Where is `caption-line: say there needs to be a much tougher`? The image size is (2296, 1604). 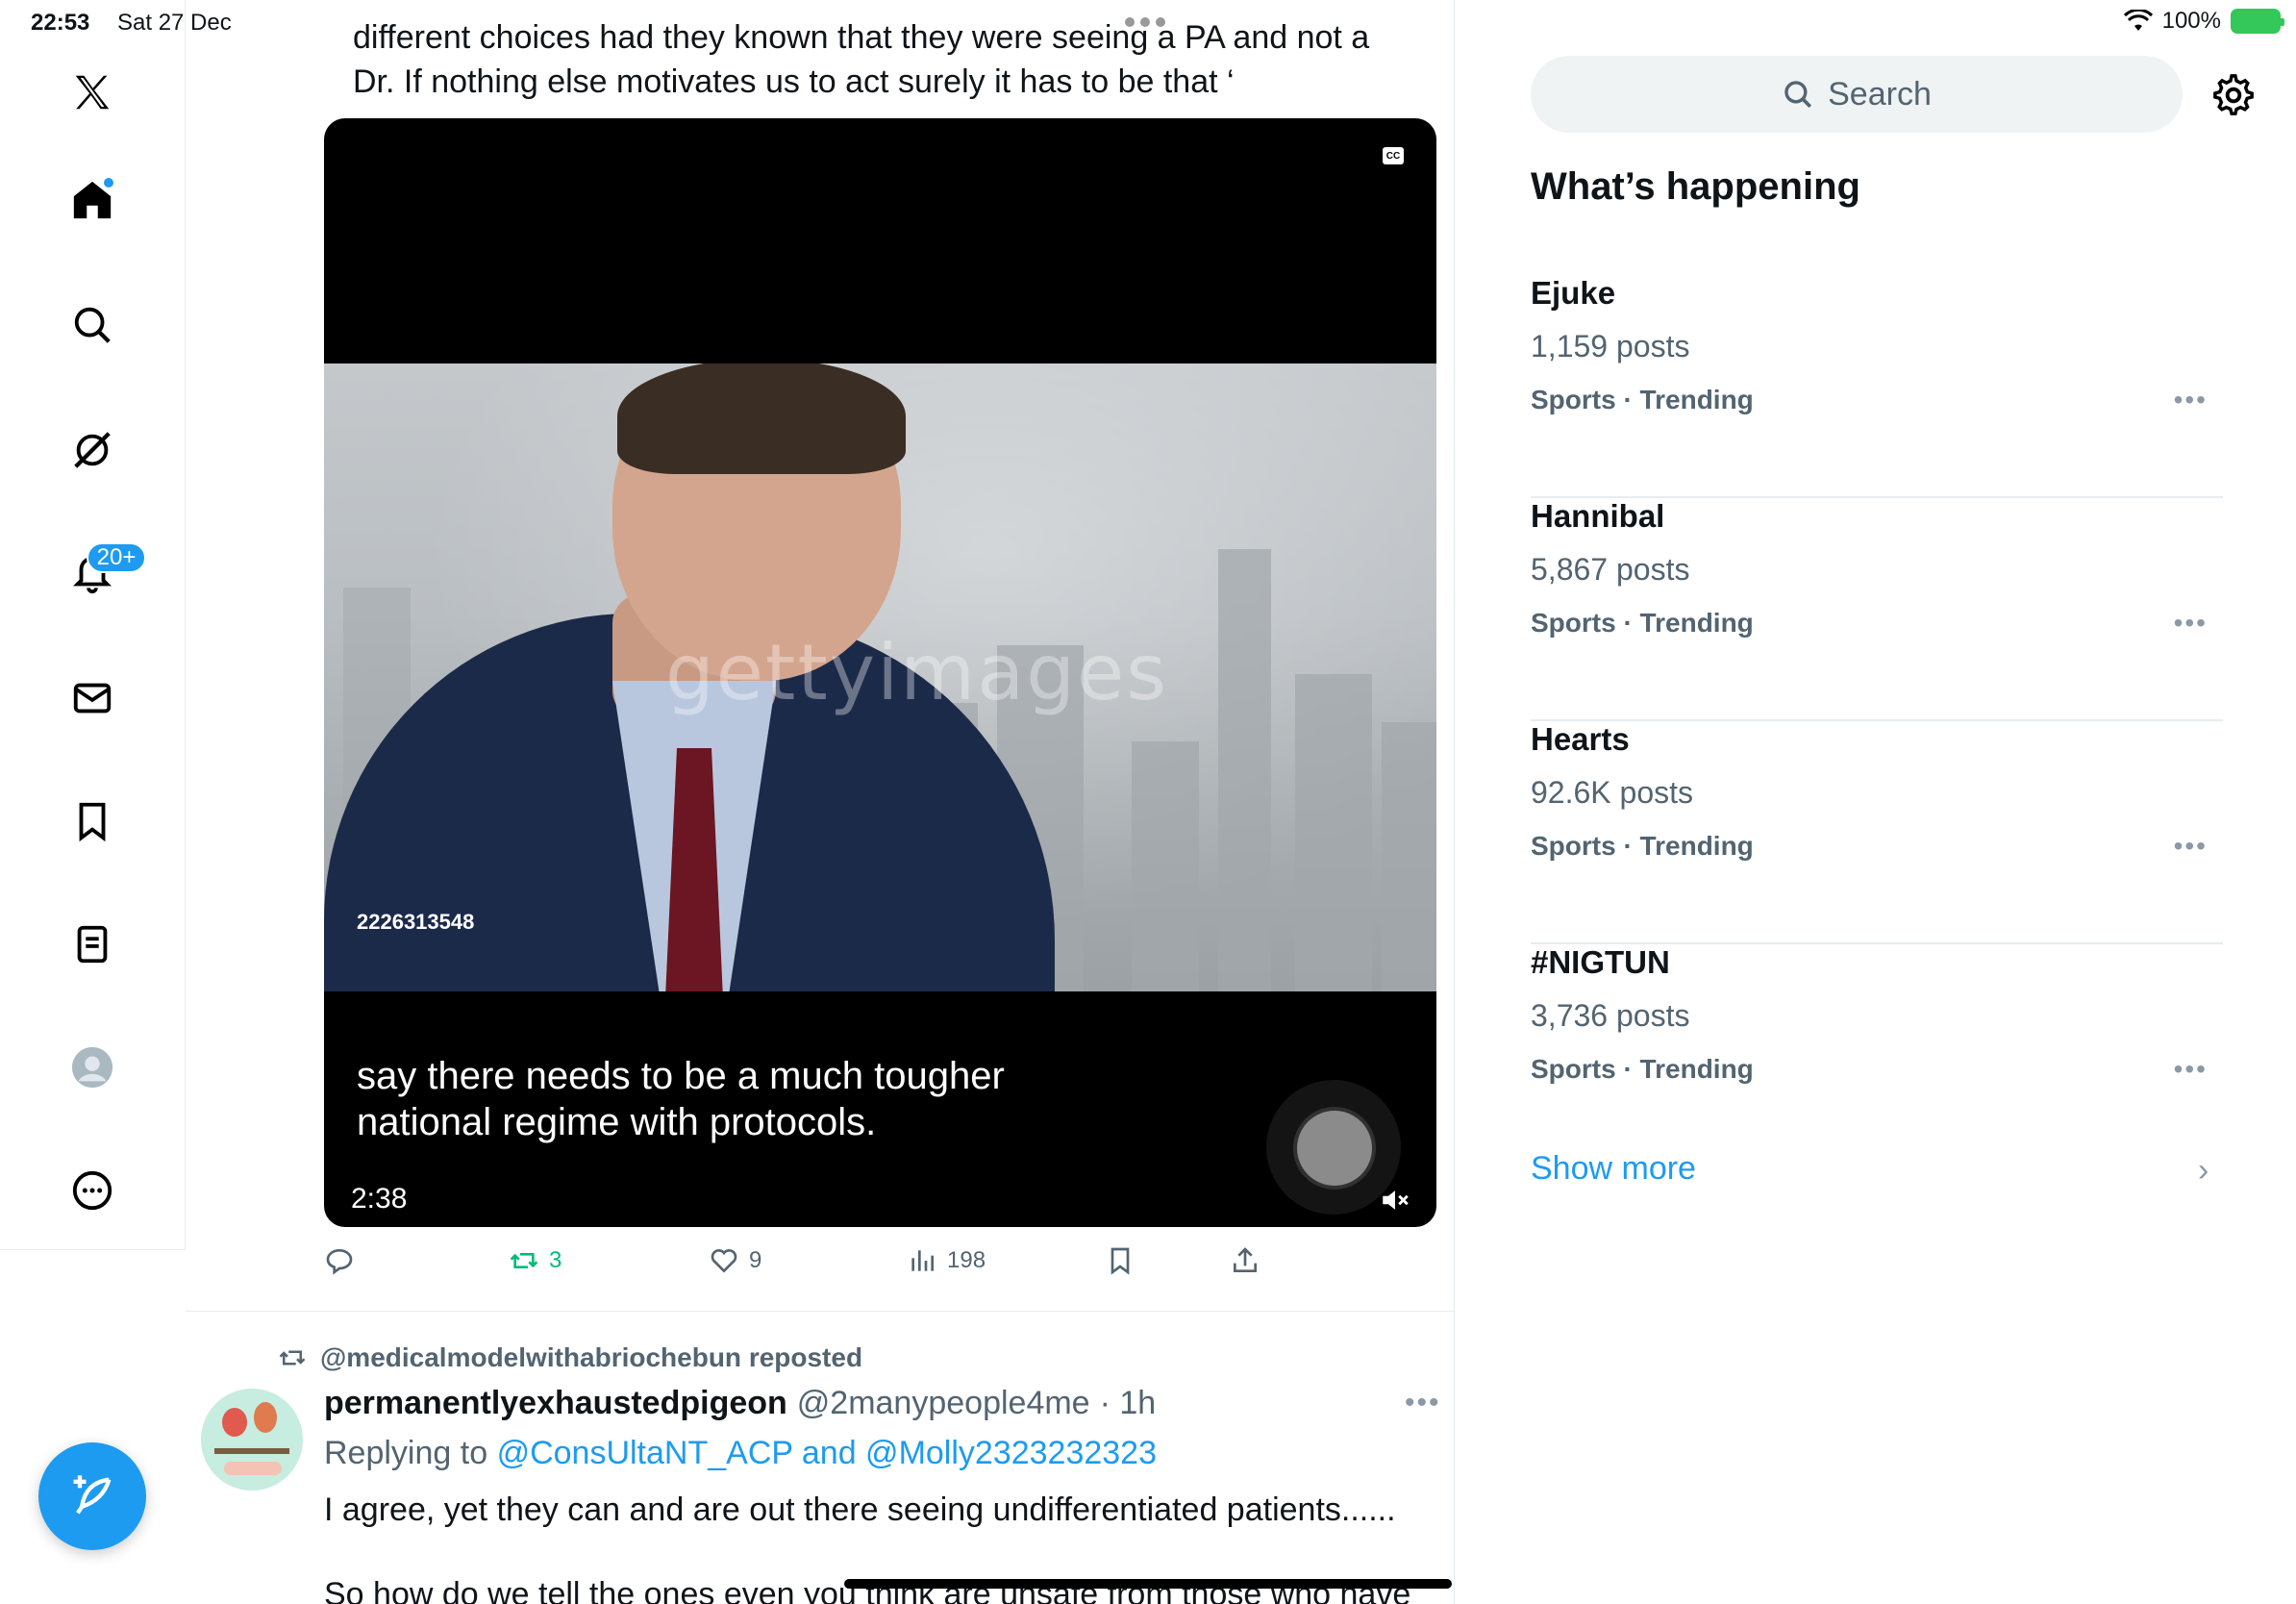
caption-line: say there needs to be a much tougher is located at coordinates (681, 1076).